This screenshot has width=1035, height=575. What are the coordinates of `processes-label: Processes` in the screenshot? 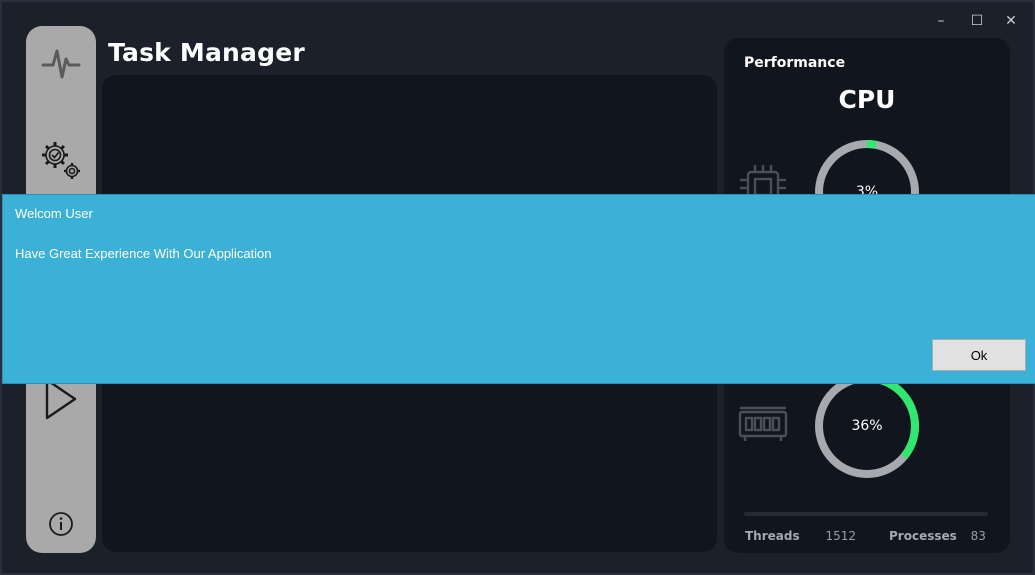 It's located at (923, 536).